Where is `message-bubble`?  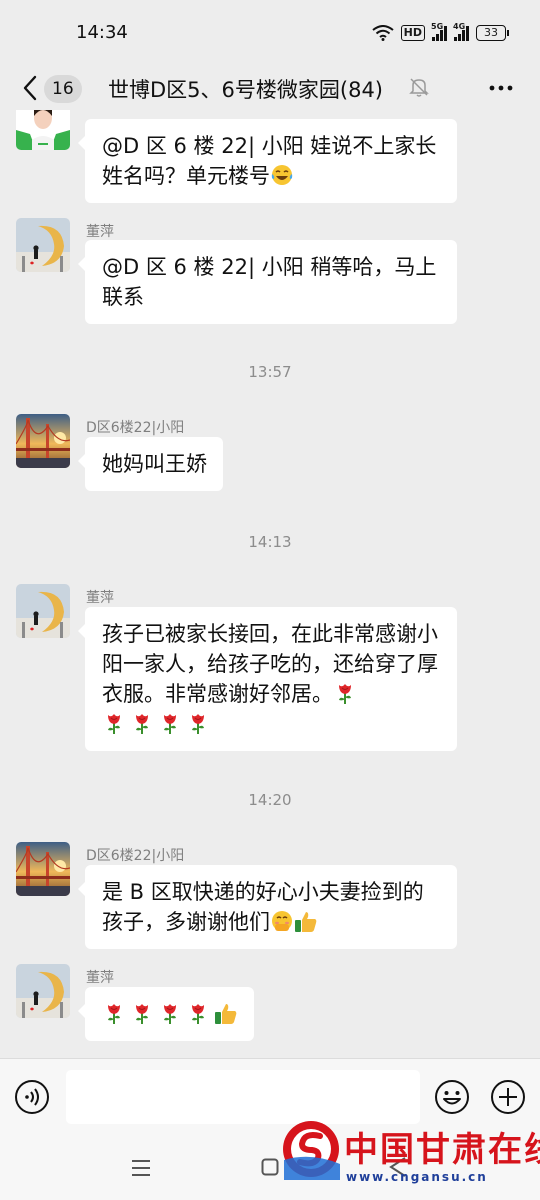 message-bubble is located at coordinates (166, 1014).